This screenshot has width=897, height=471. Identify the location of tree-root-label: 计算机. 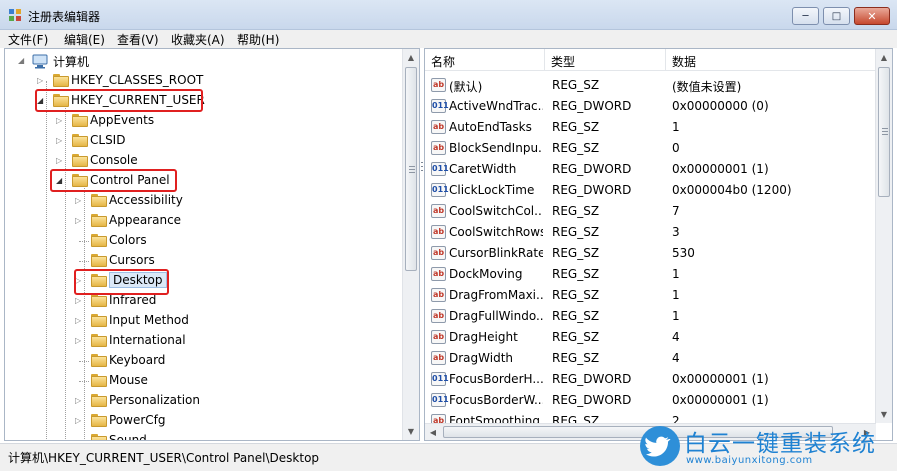
(71, 62).